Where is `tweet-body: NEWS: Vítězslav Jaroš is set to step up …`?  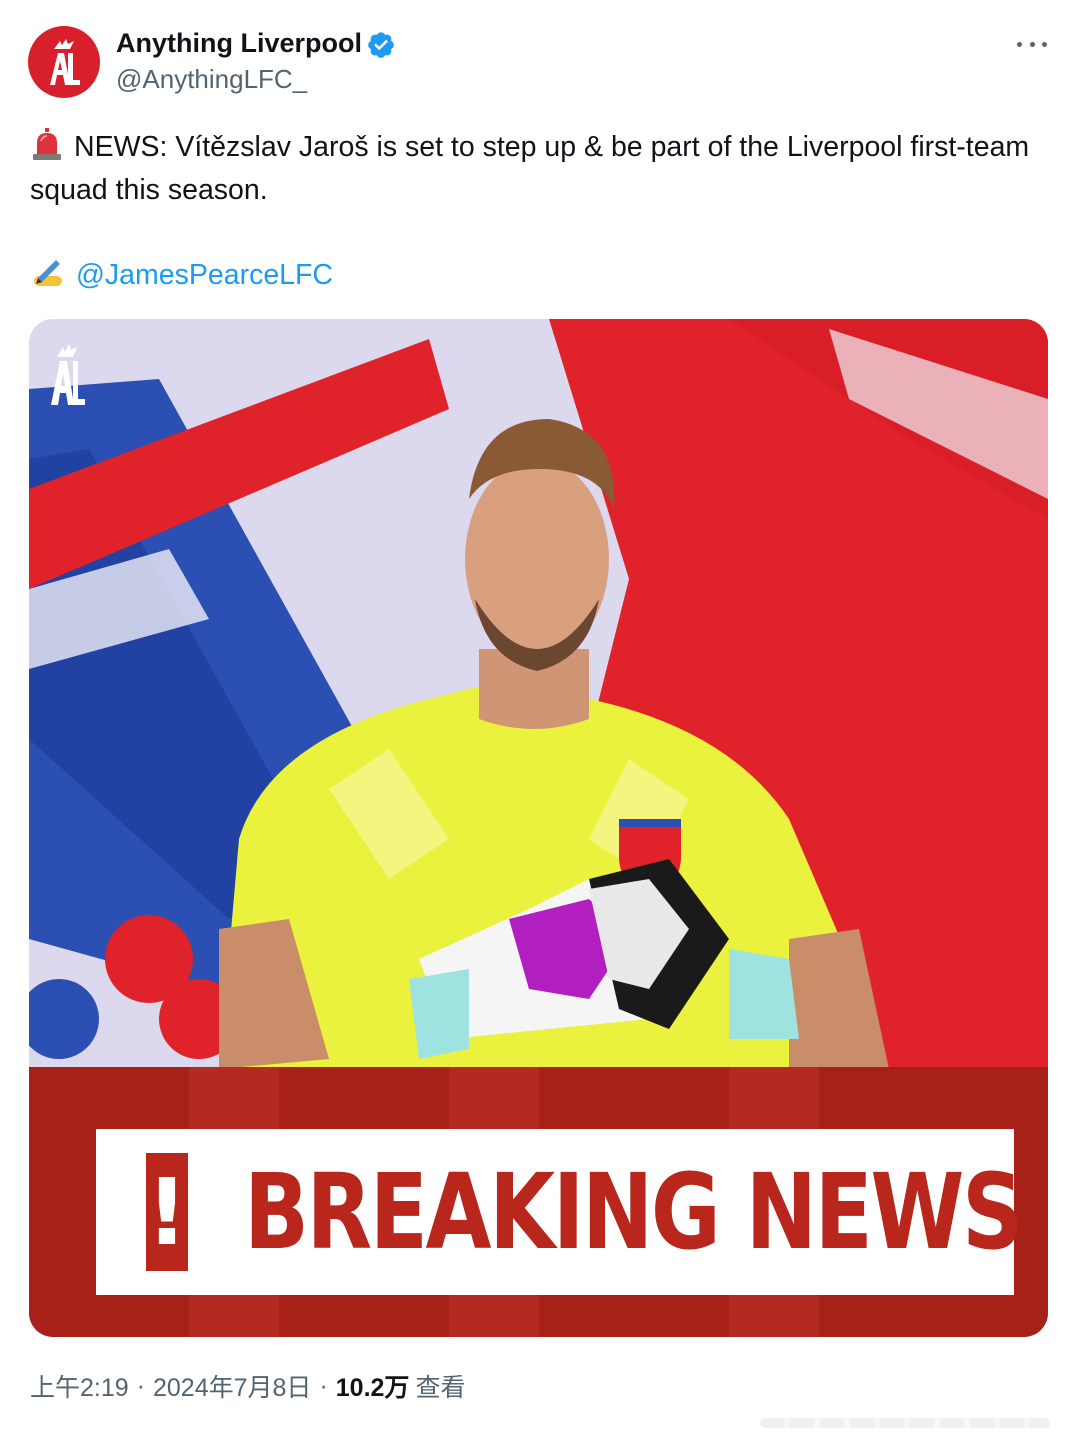 tweet-body: NEWS: Vítězslav Jaroš is set to step up … is located at coordinates (530, 168).